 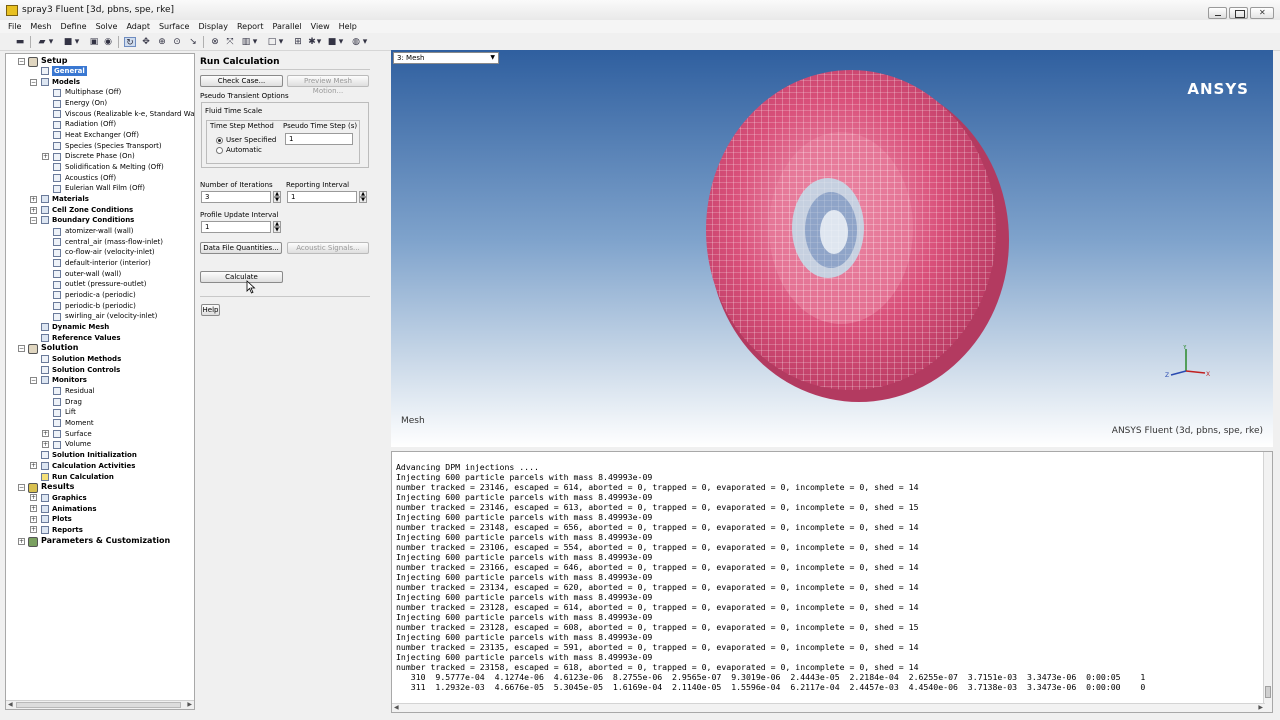 I want to click on tree-materials: Materials, so click(x=70, y=199).